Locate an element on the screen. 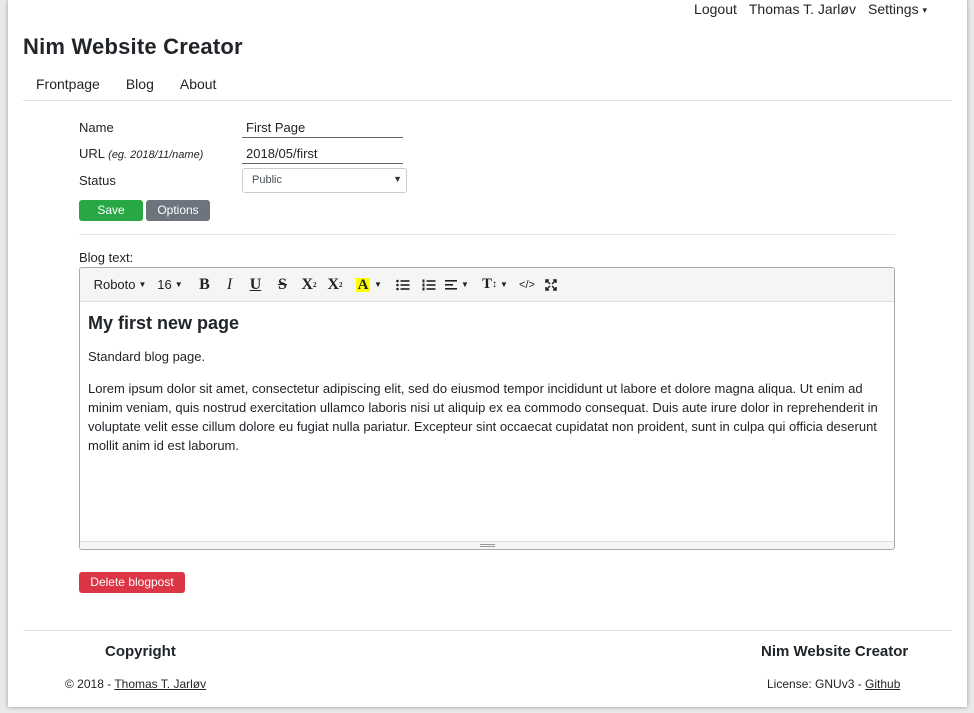 The height and width of the screenshot is (713, 974). author-link: Thomas T. Jarløv is located at coordinates (160, 684).